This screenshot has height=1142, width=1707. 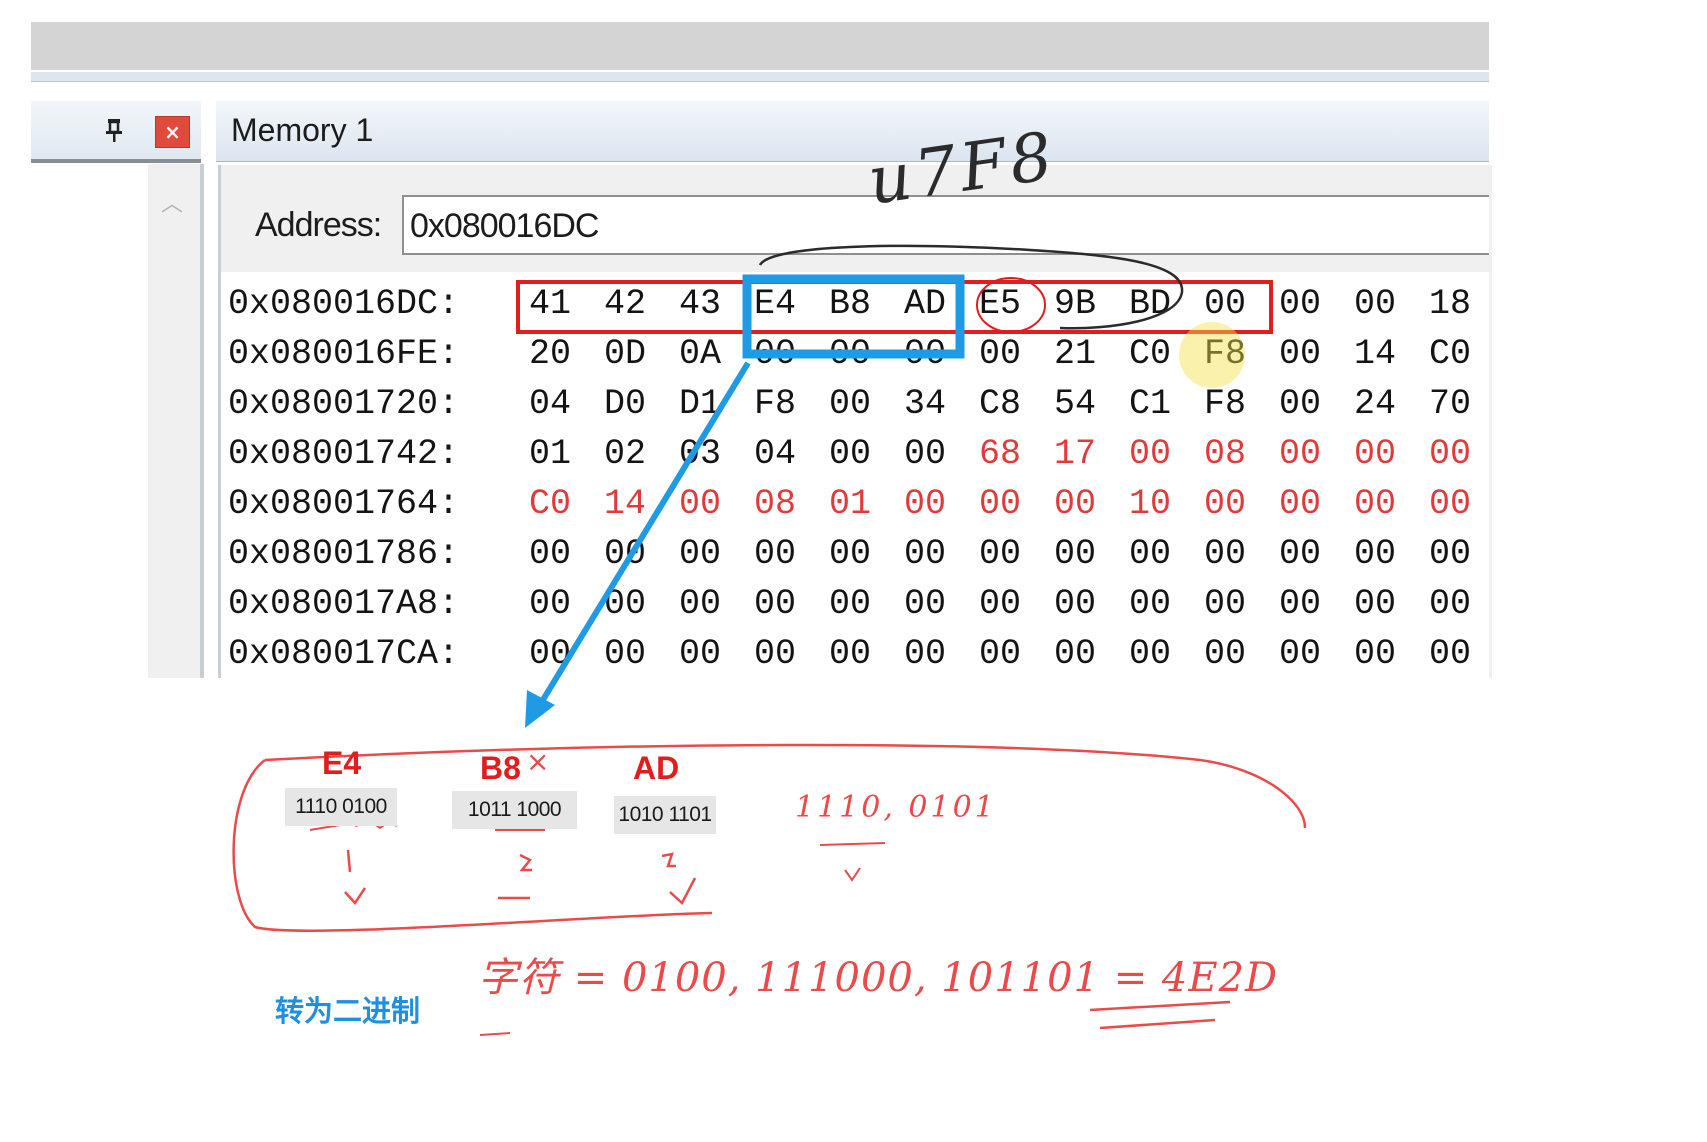 I want to click on memory-byte: 0D, so click(x=625, y=354).